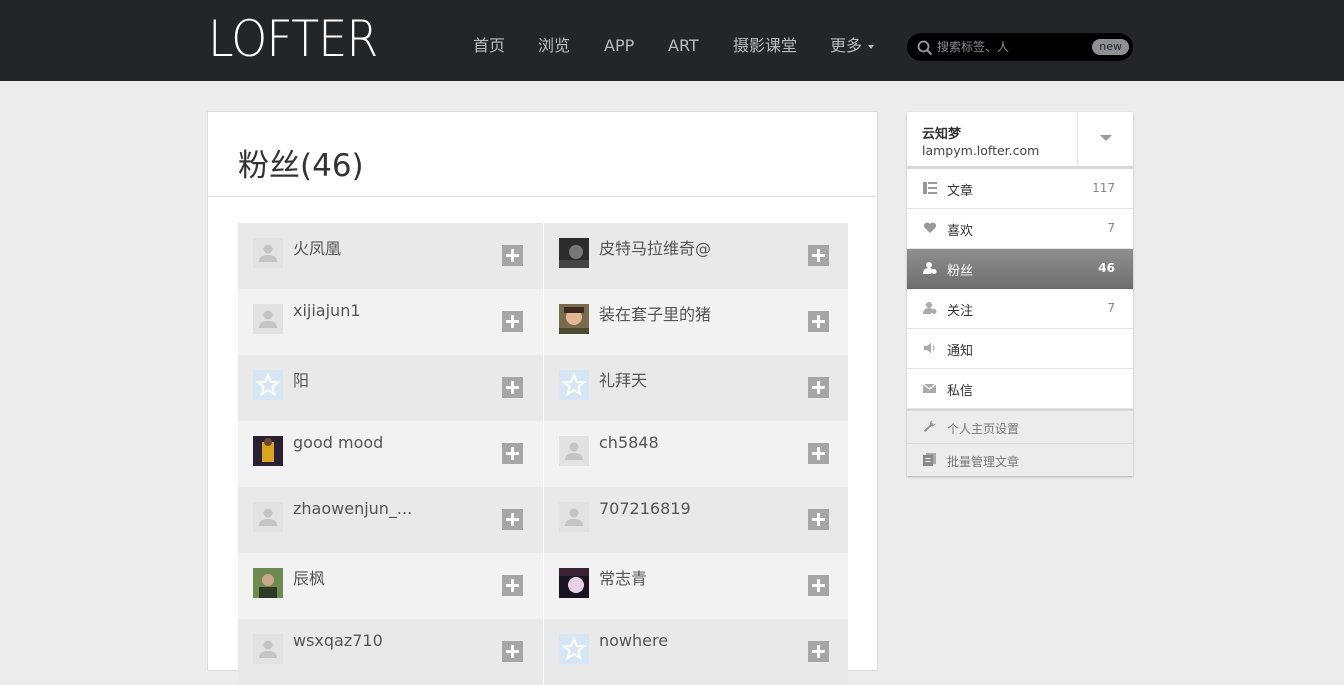 This screenshot has width=1344, height=685. Describe the element at coordinates (930, 308) in the screenshot. I see `follow-icon` at that location.